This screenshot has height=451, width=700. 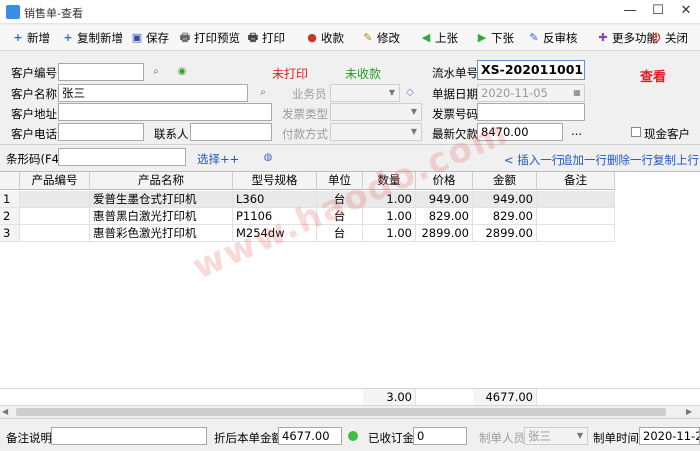 What do you see at coordinates (275, 216) in the screenshot?
I see `table-cell: P1106` at bounding box center [275, 216].